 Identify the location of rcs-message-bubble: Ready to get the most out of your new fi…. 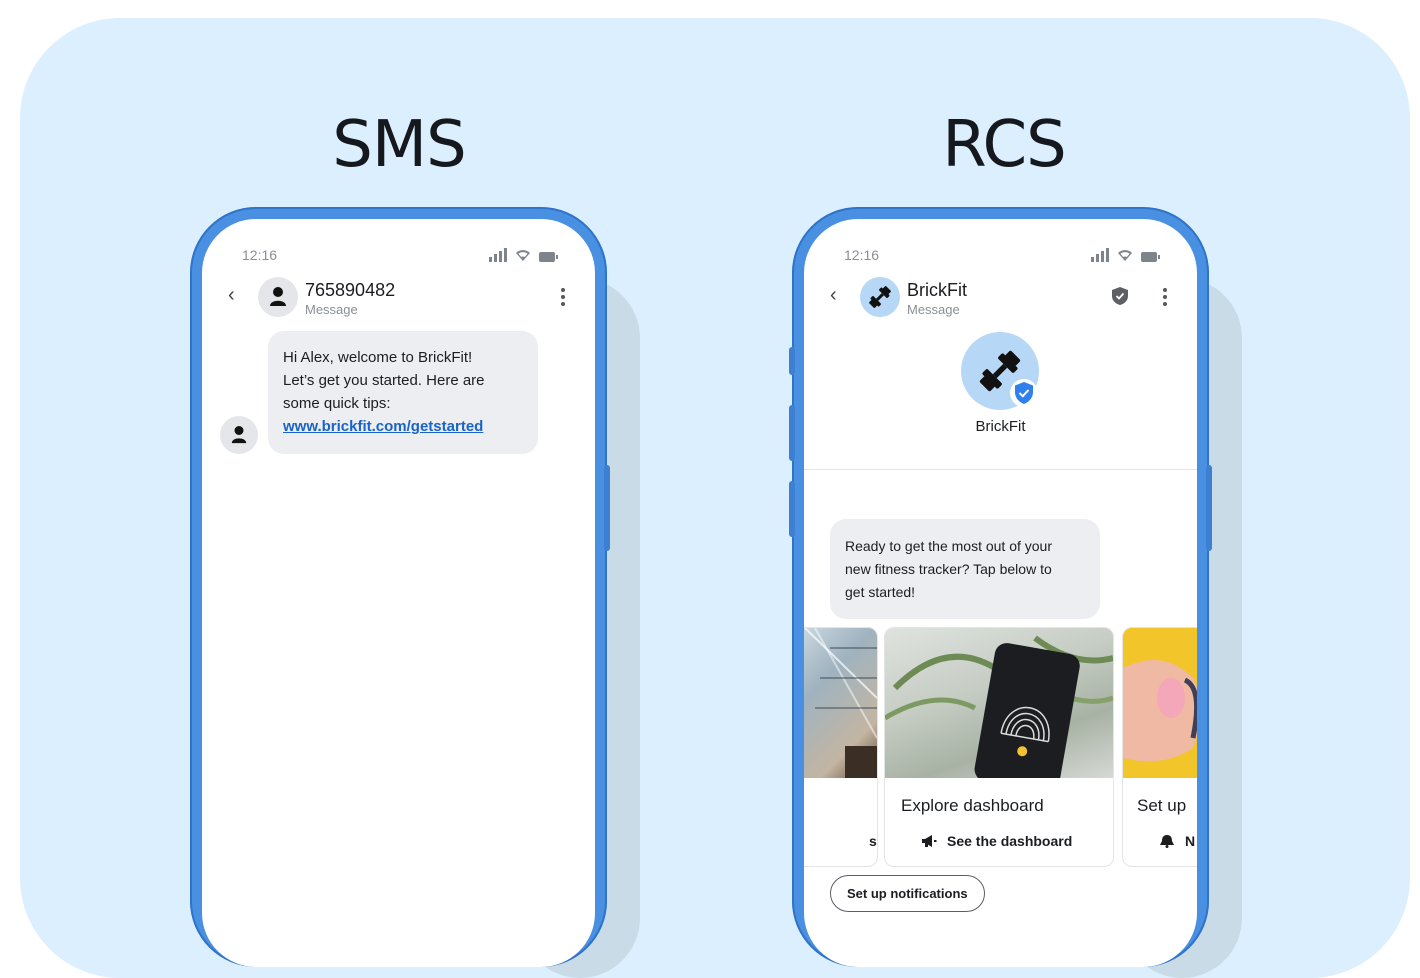
(965, 569).